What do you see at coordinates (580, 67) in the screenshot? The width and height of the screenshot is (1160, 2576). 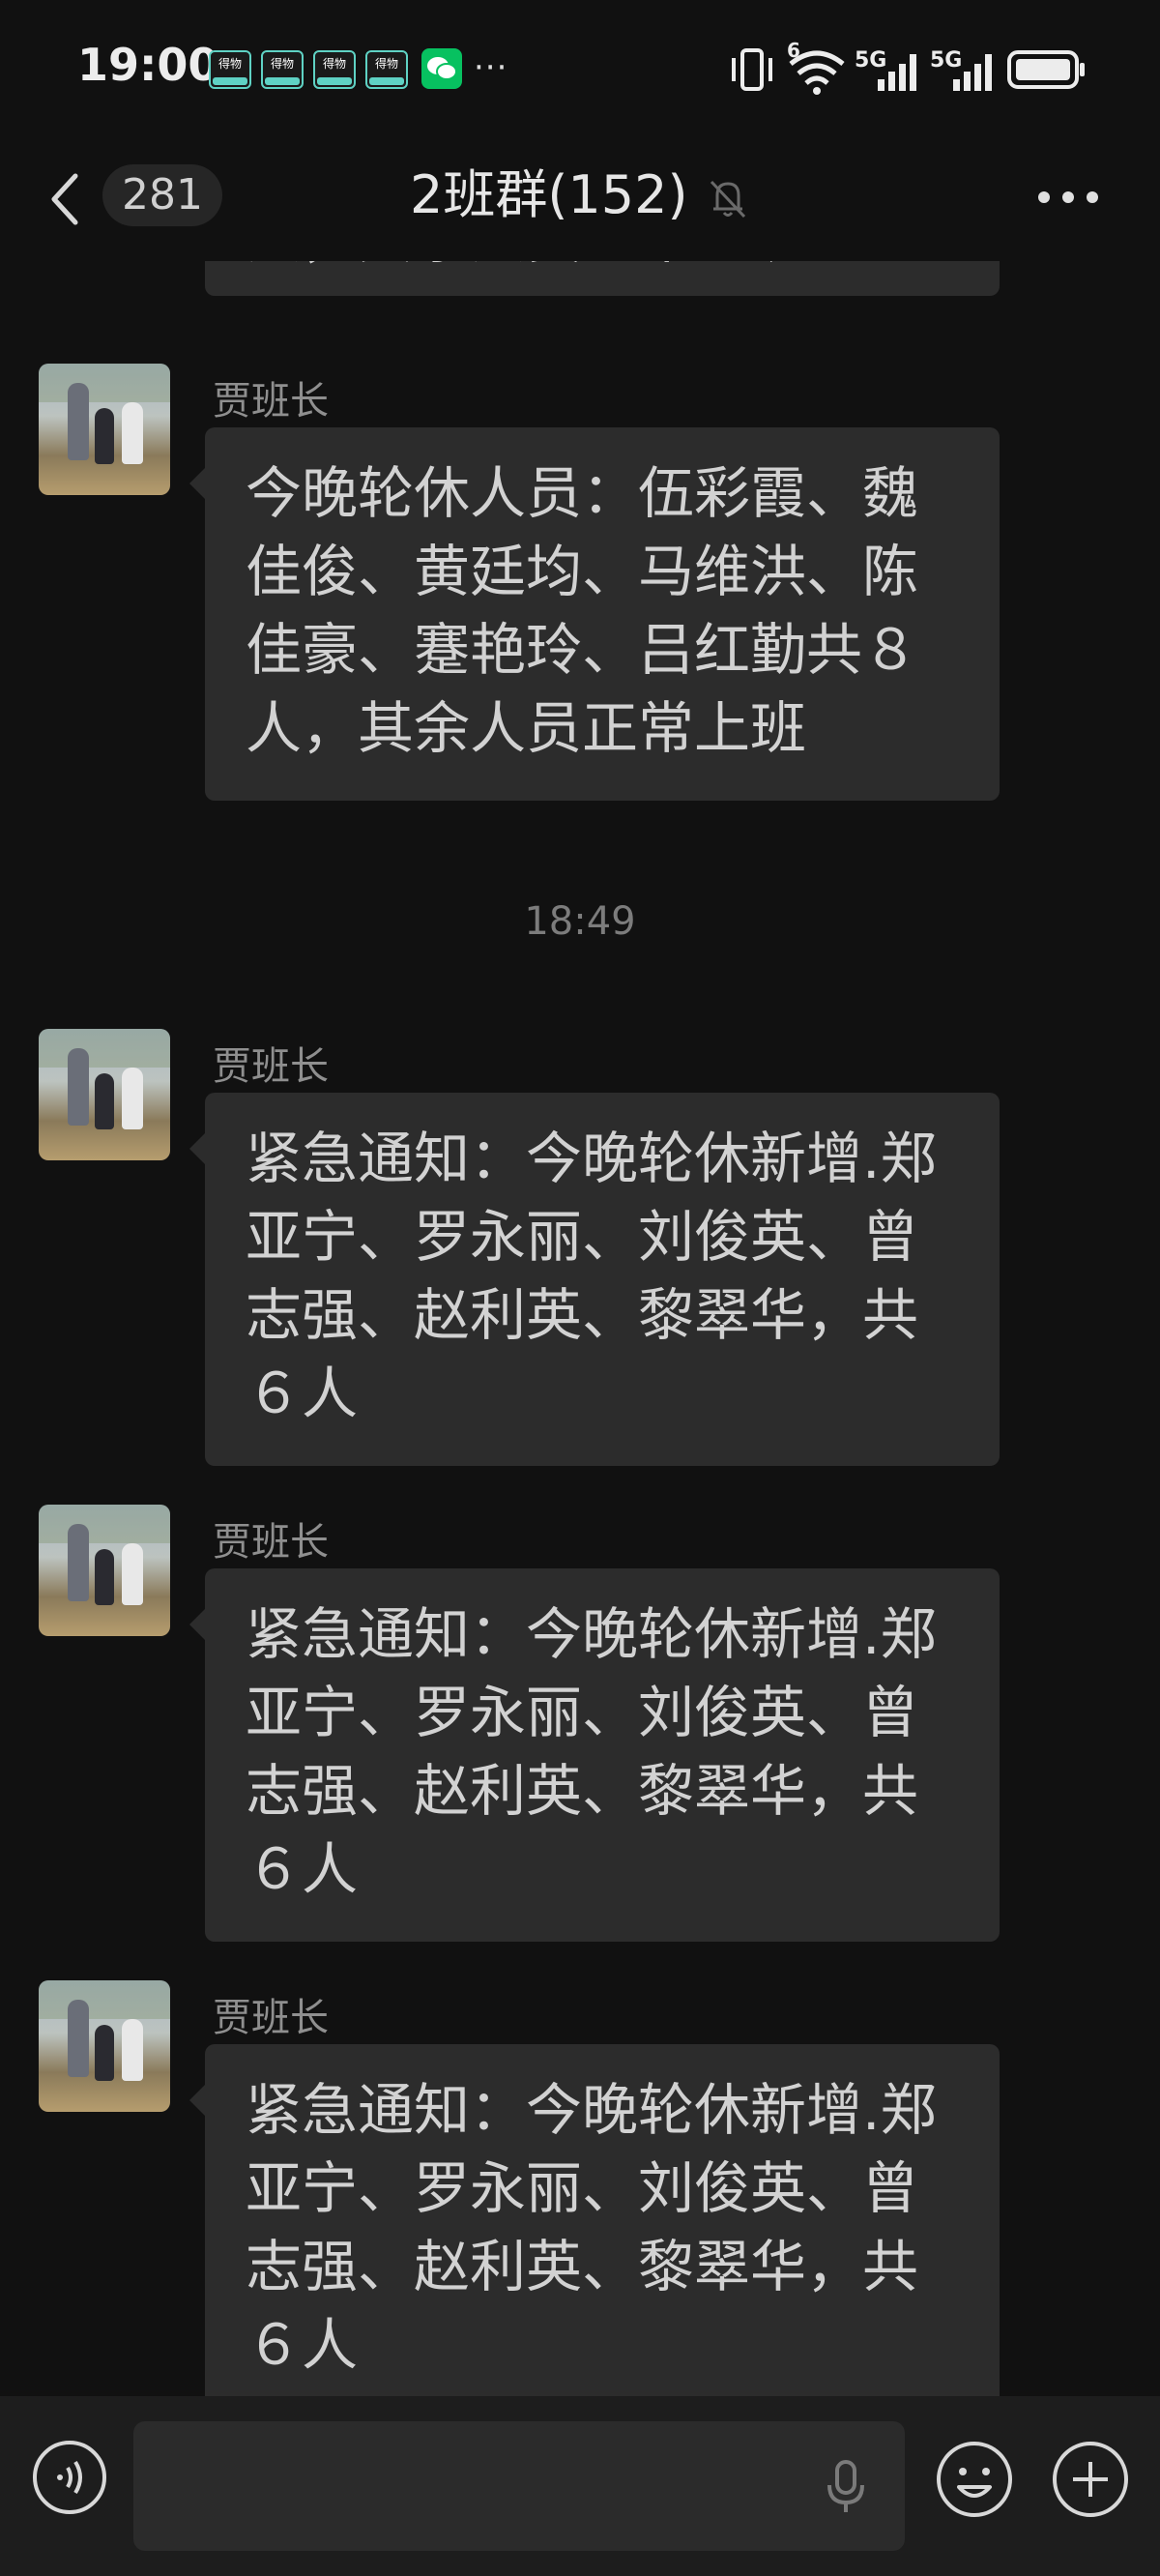 I see `status-bar: 19:00 得物 得物 得物 得物 ··· 6 5G 5G` at bounding box center [580, 67].